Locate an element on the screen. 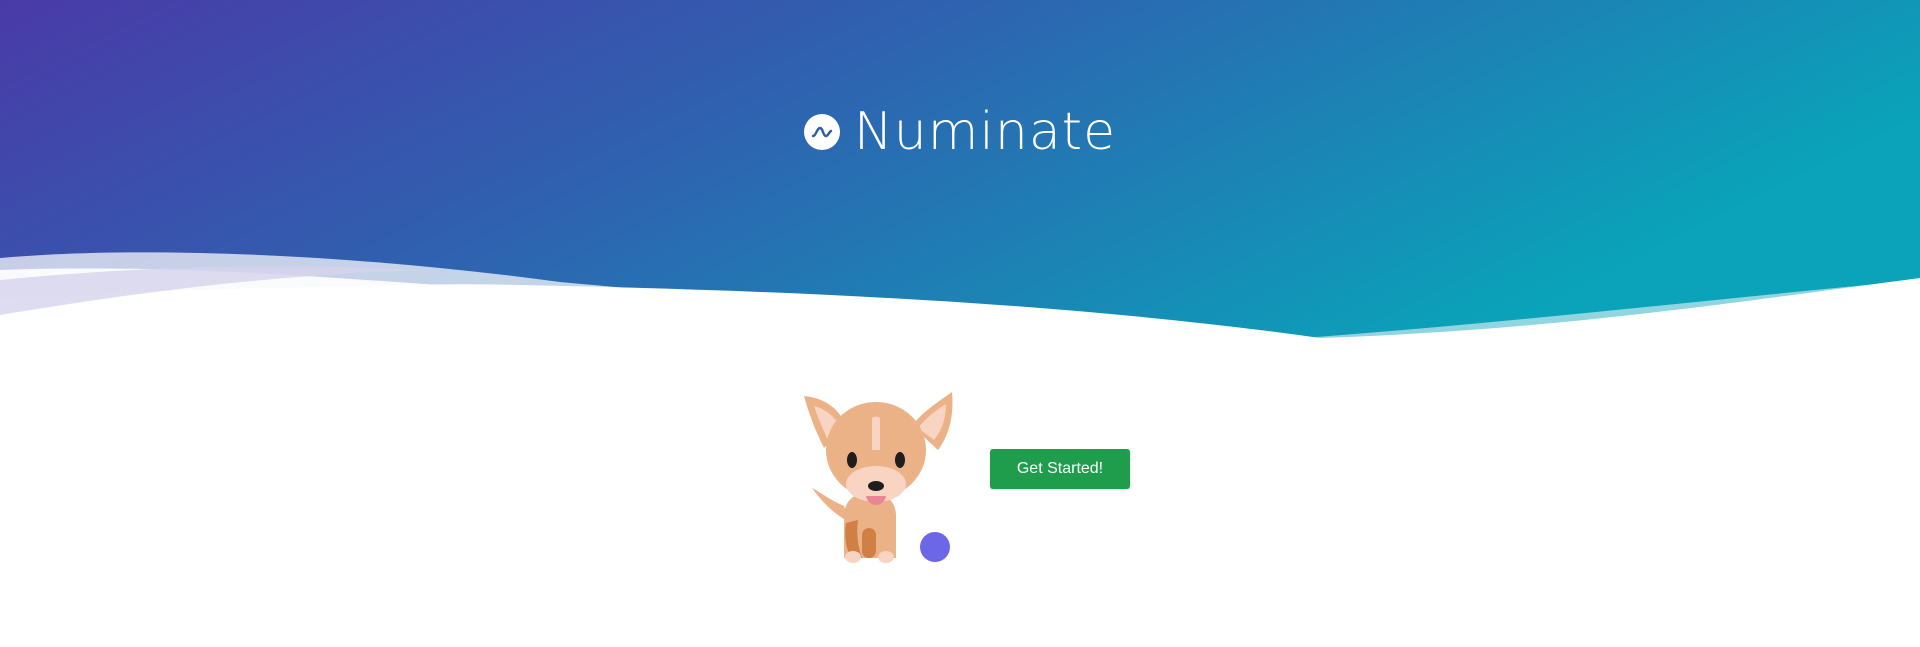  get-started-button: Get Started! is located at coordinates (1060, 469).